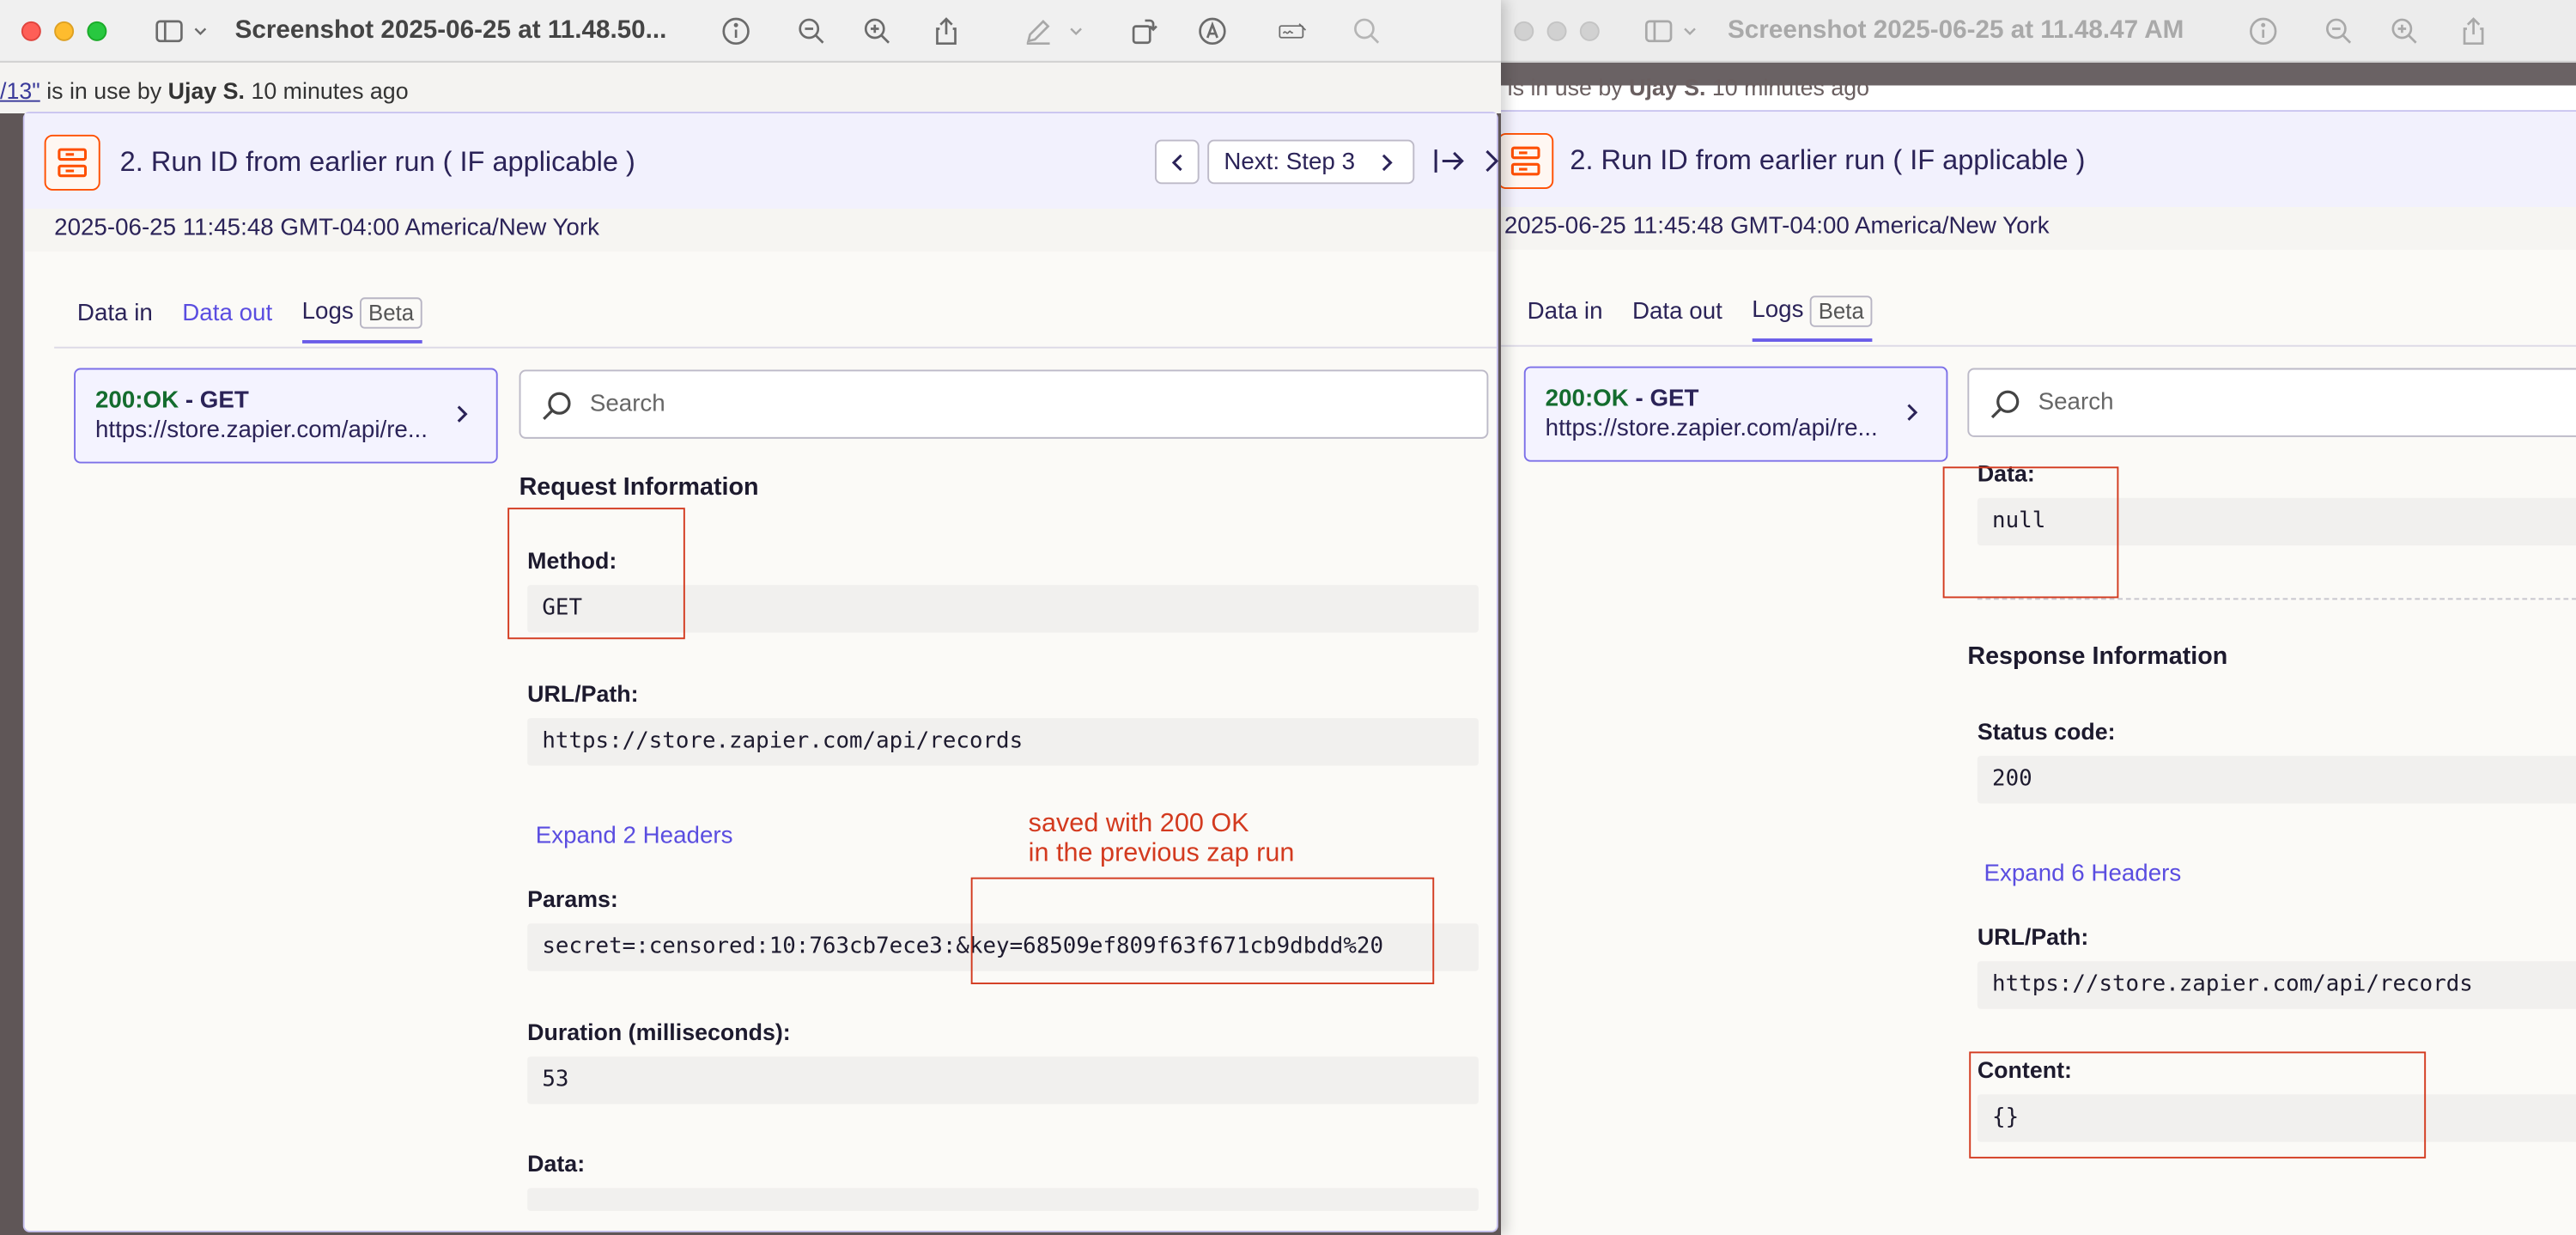 The image size is (2576, 1235). Describe the element at coordinates (115, 314) in the screenshot. I see `tab-data-in: Data in` at that location.